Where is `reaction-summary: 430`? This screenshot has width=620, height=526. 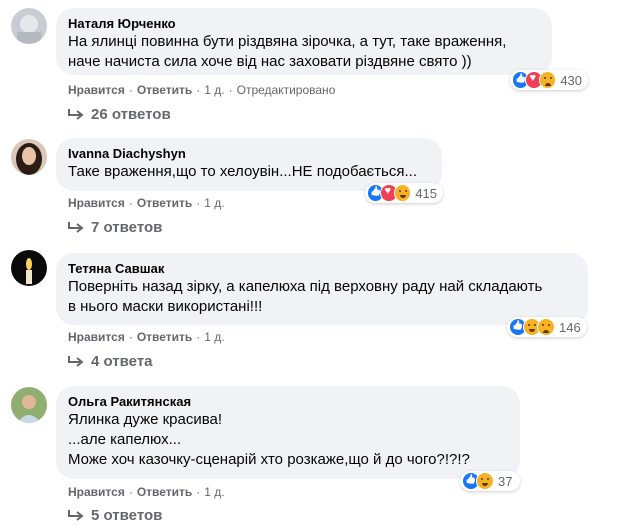
reaction-summary: 430 is located at coordinates (549, 80).